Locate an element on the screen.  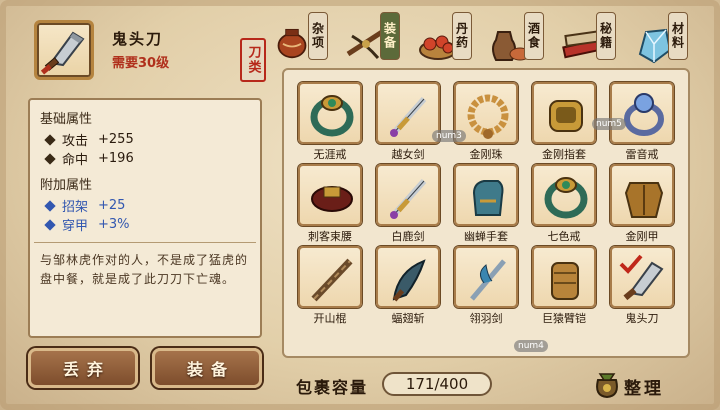
beads-icon is located at coordinates (488, 116).